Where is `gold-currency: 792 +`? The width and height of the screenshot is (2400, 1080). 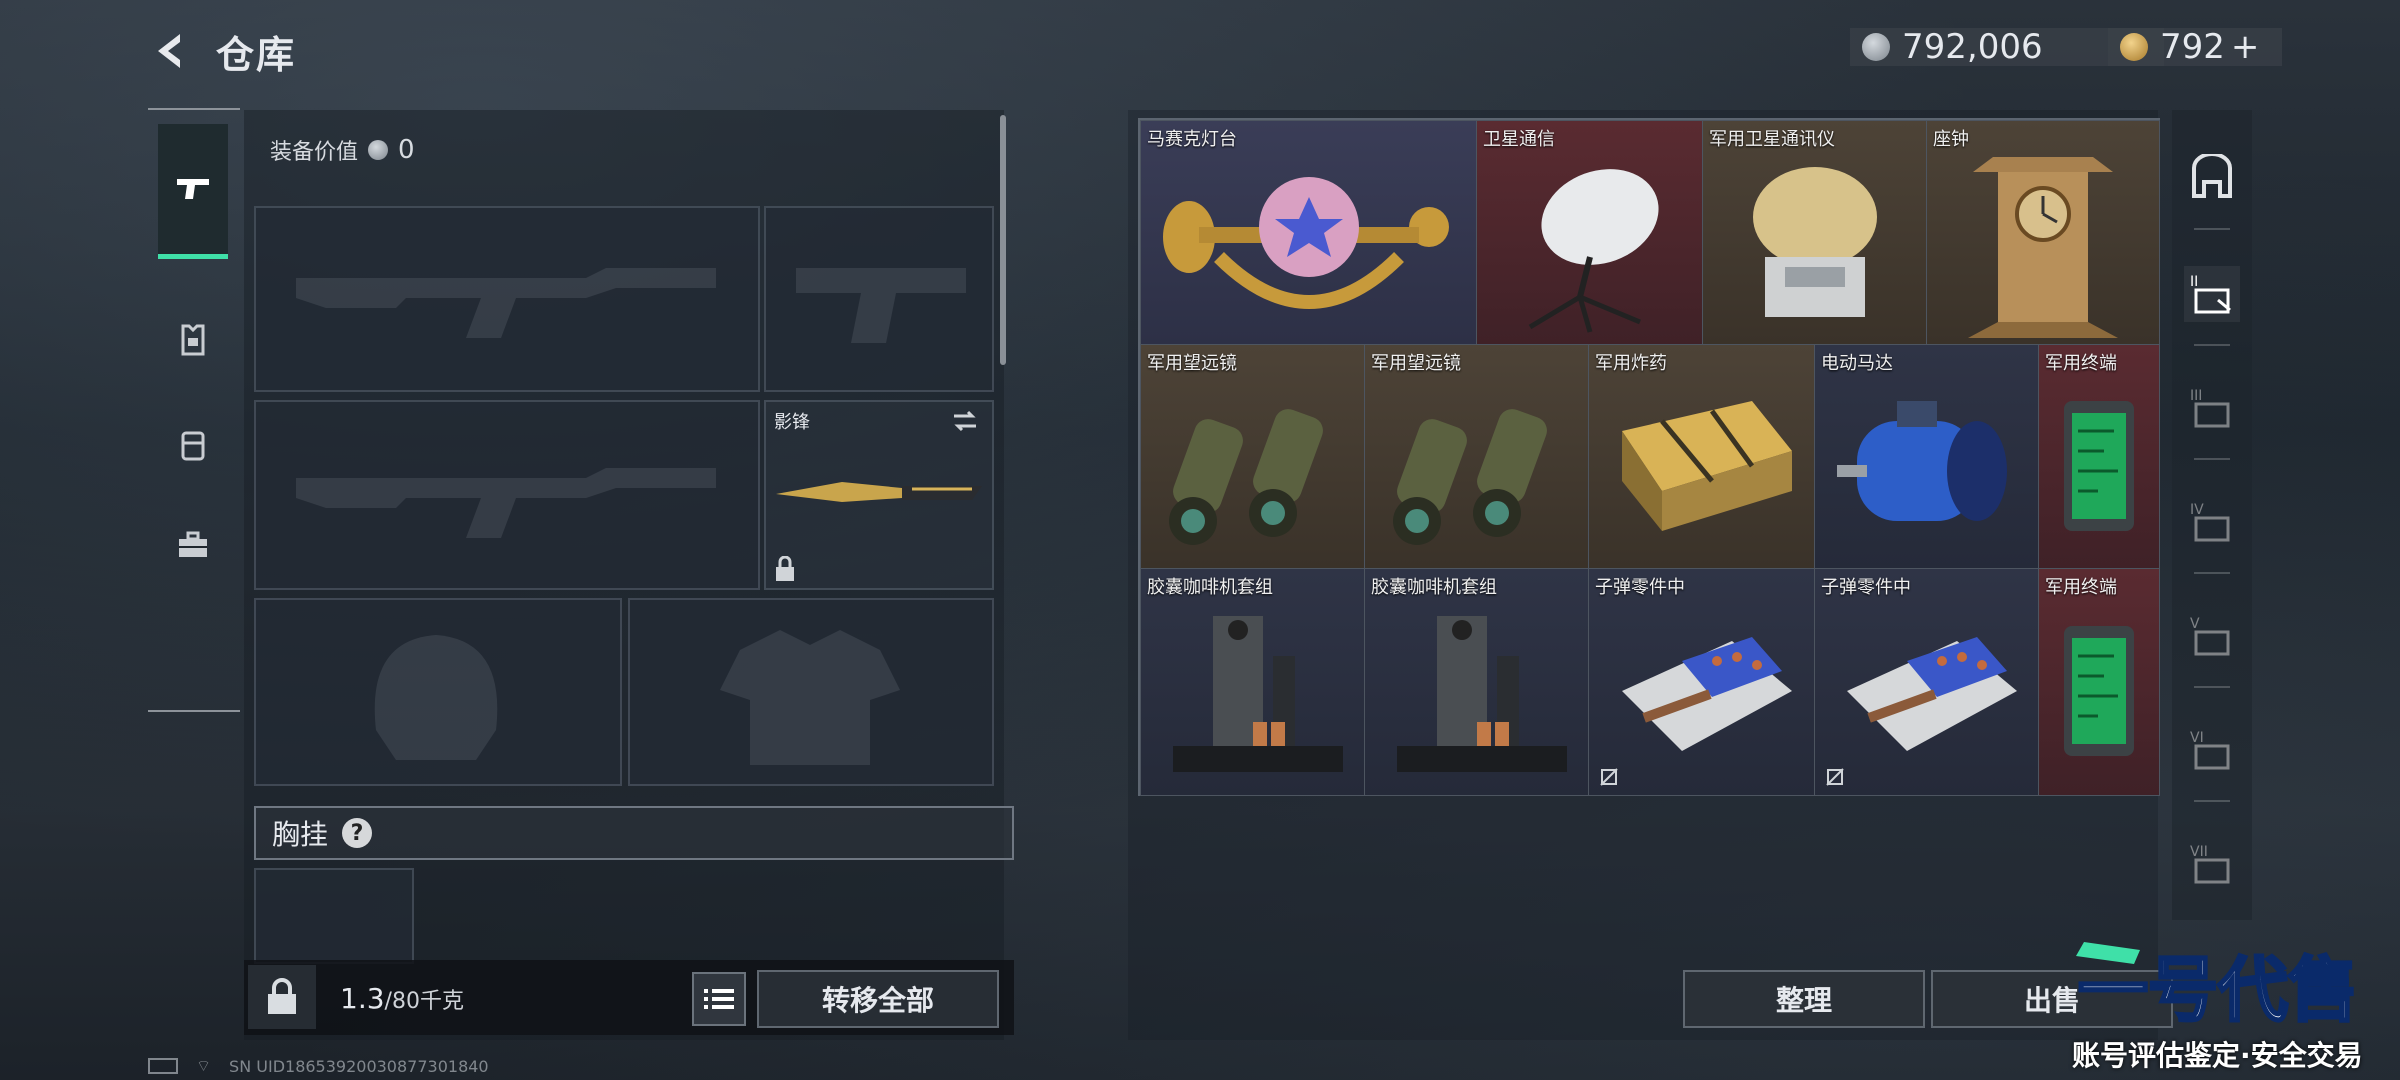
gold-currency: 792 + is located at coordinates (2195, 47).